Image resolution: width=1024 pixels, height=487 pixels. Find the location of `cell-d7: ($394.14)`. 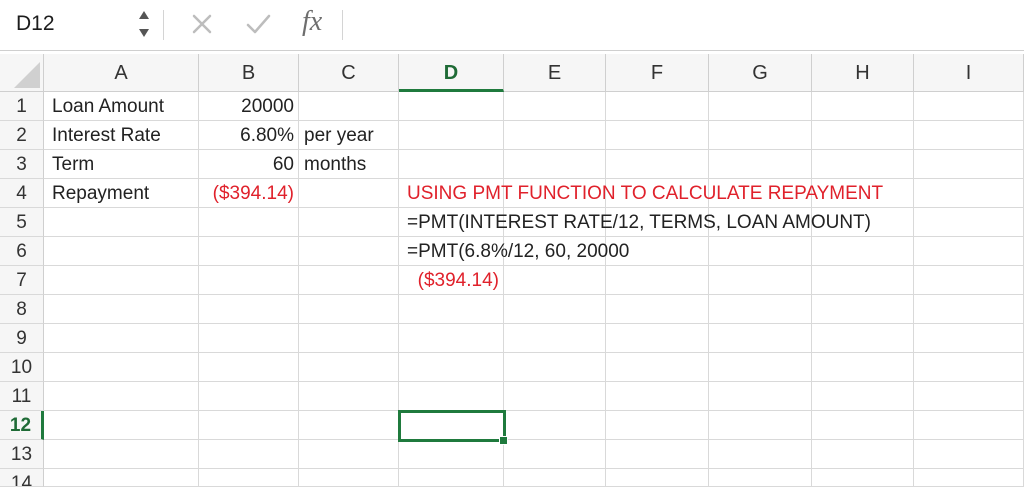

cell-d7: ($394.14) is located at coordinates (449, 280).